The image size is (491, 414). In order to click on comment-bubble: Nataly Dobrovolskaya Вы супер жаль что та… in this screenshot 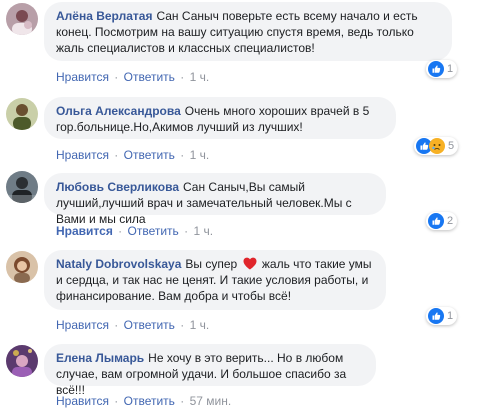, I will do `click(215, 280)`.